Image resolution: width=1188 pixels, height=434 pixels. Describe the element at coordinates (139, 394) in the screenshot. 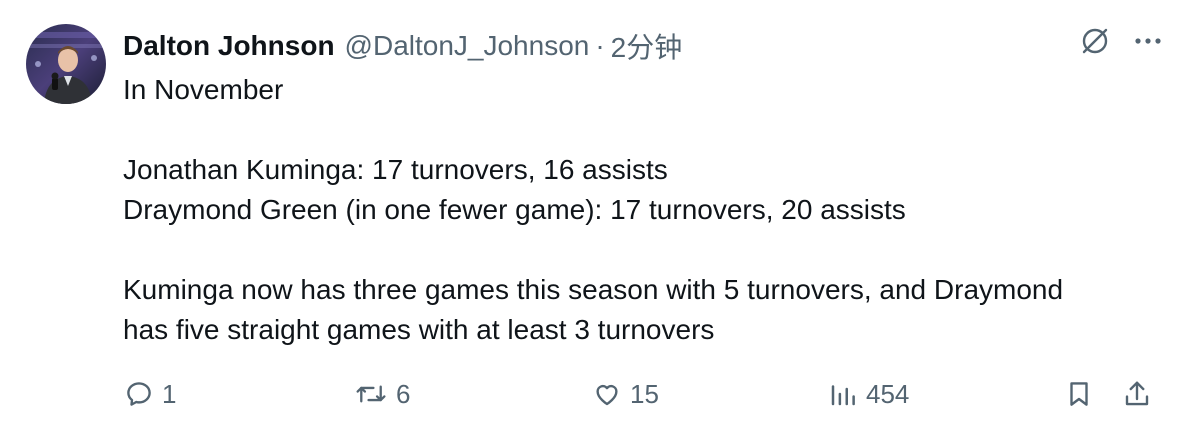

I see `reply-icon` at that location.